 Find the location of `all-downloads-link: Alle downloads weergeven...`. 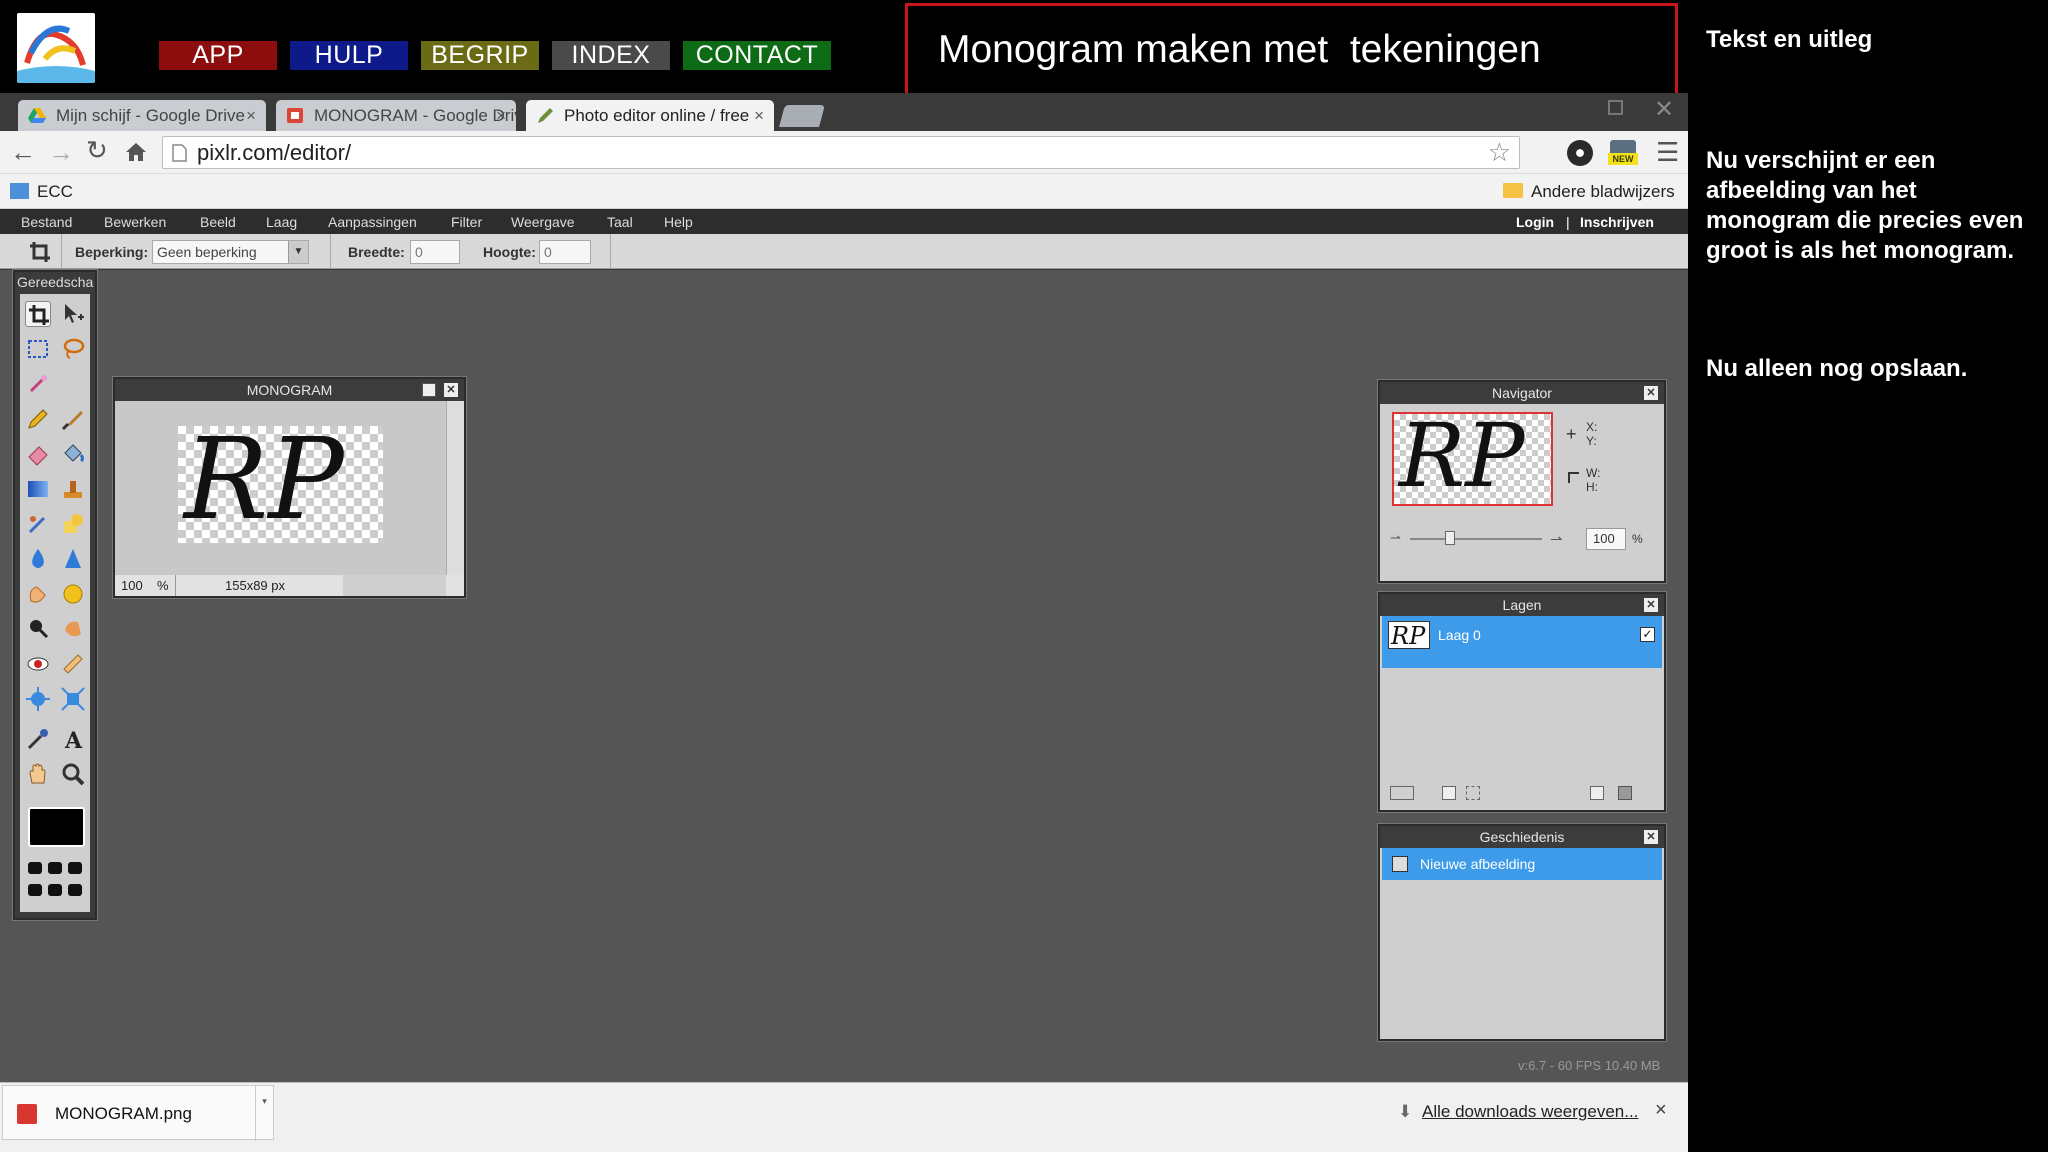

all-downloads-link: Alle downloads weergeven... is located at coordinates (1530, 1112).